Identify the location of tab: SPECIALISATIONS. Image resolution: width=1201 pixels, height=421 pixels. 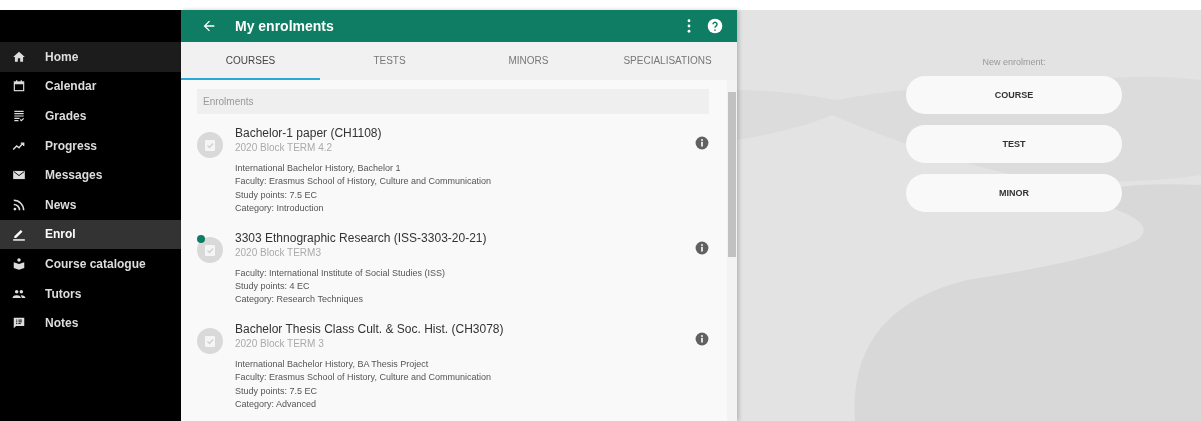
(667, 61).